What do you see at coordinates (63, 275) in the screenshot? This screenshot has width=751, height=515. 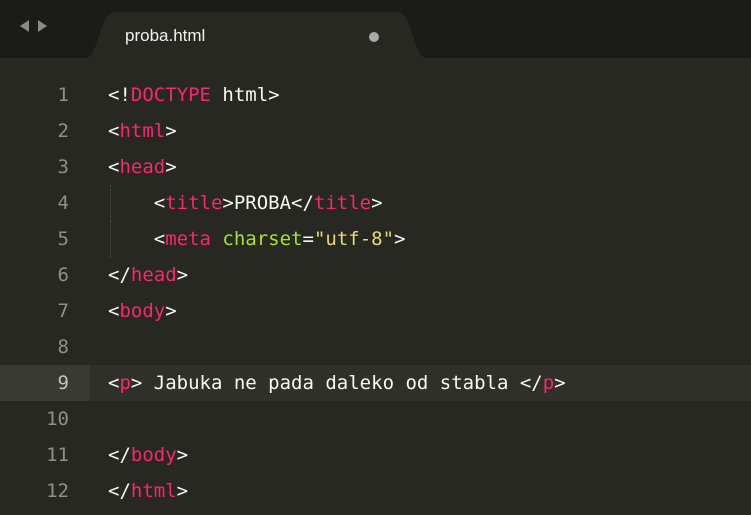 I see `line-number: 6` at bounding box center [63, 275].